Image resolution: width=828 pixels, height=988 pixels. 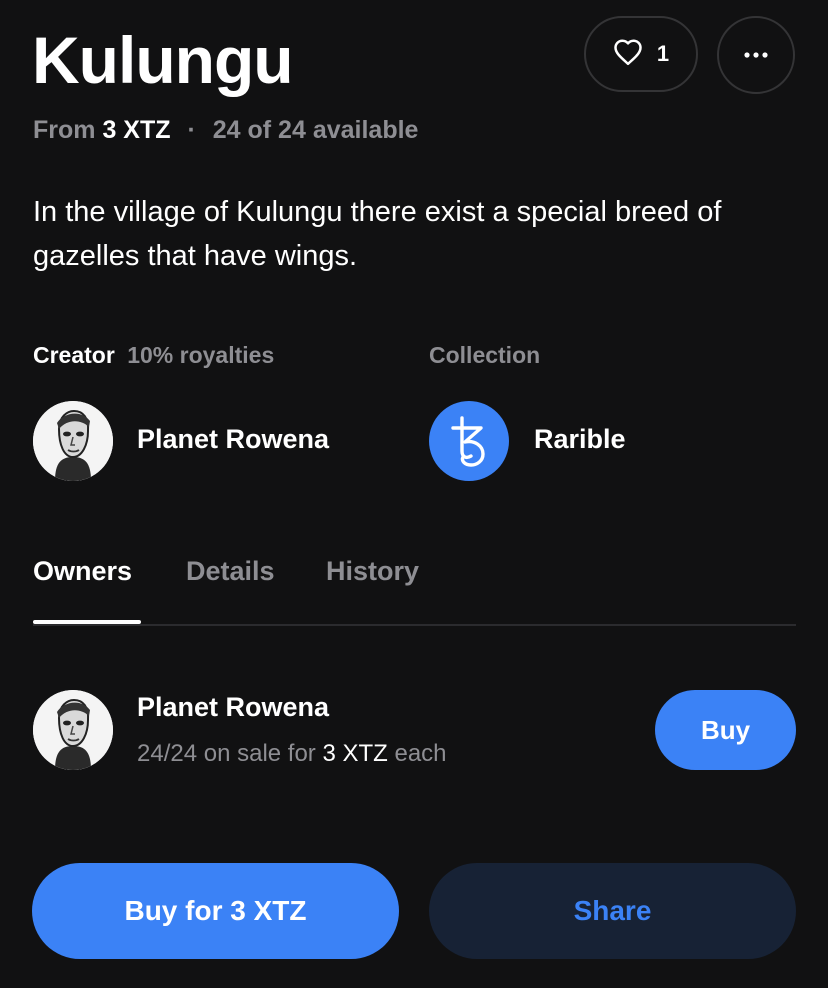 I want to click on heart-icon, so click(x=628, y=54).